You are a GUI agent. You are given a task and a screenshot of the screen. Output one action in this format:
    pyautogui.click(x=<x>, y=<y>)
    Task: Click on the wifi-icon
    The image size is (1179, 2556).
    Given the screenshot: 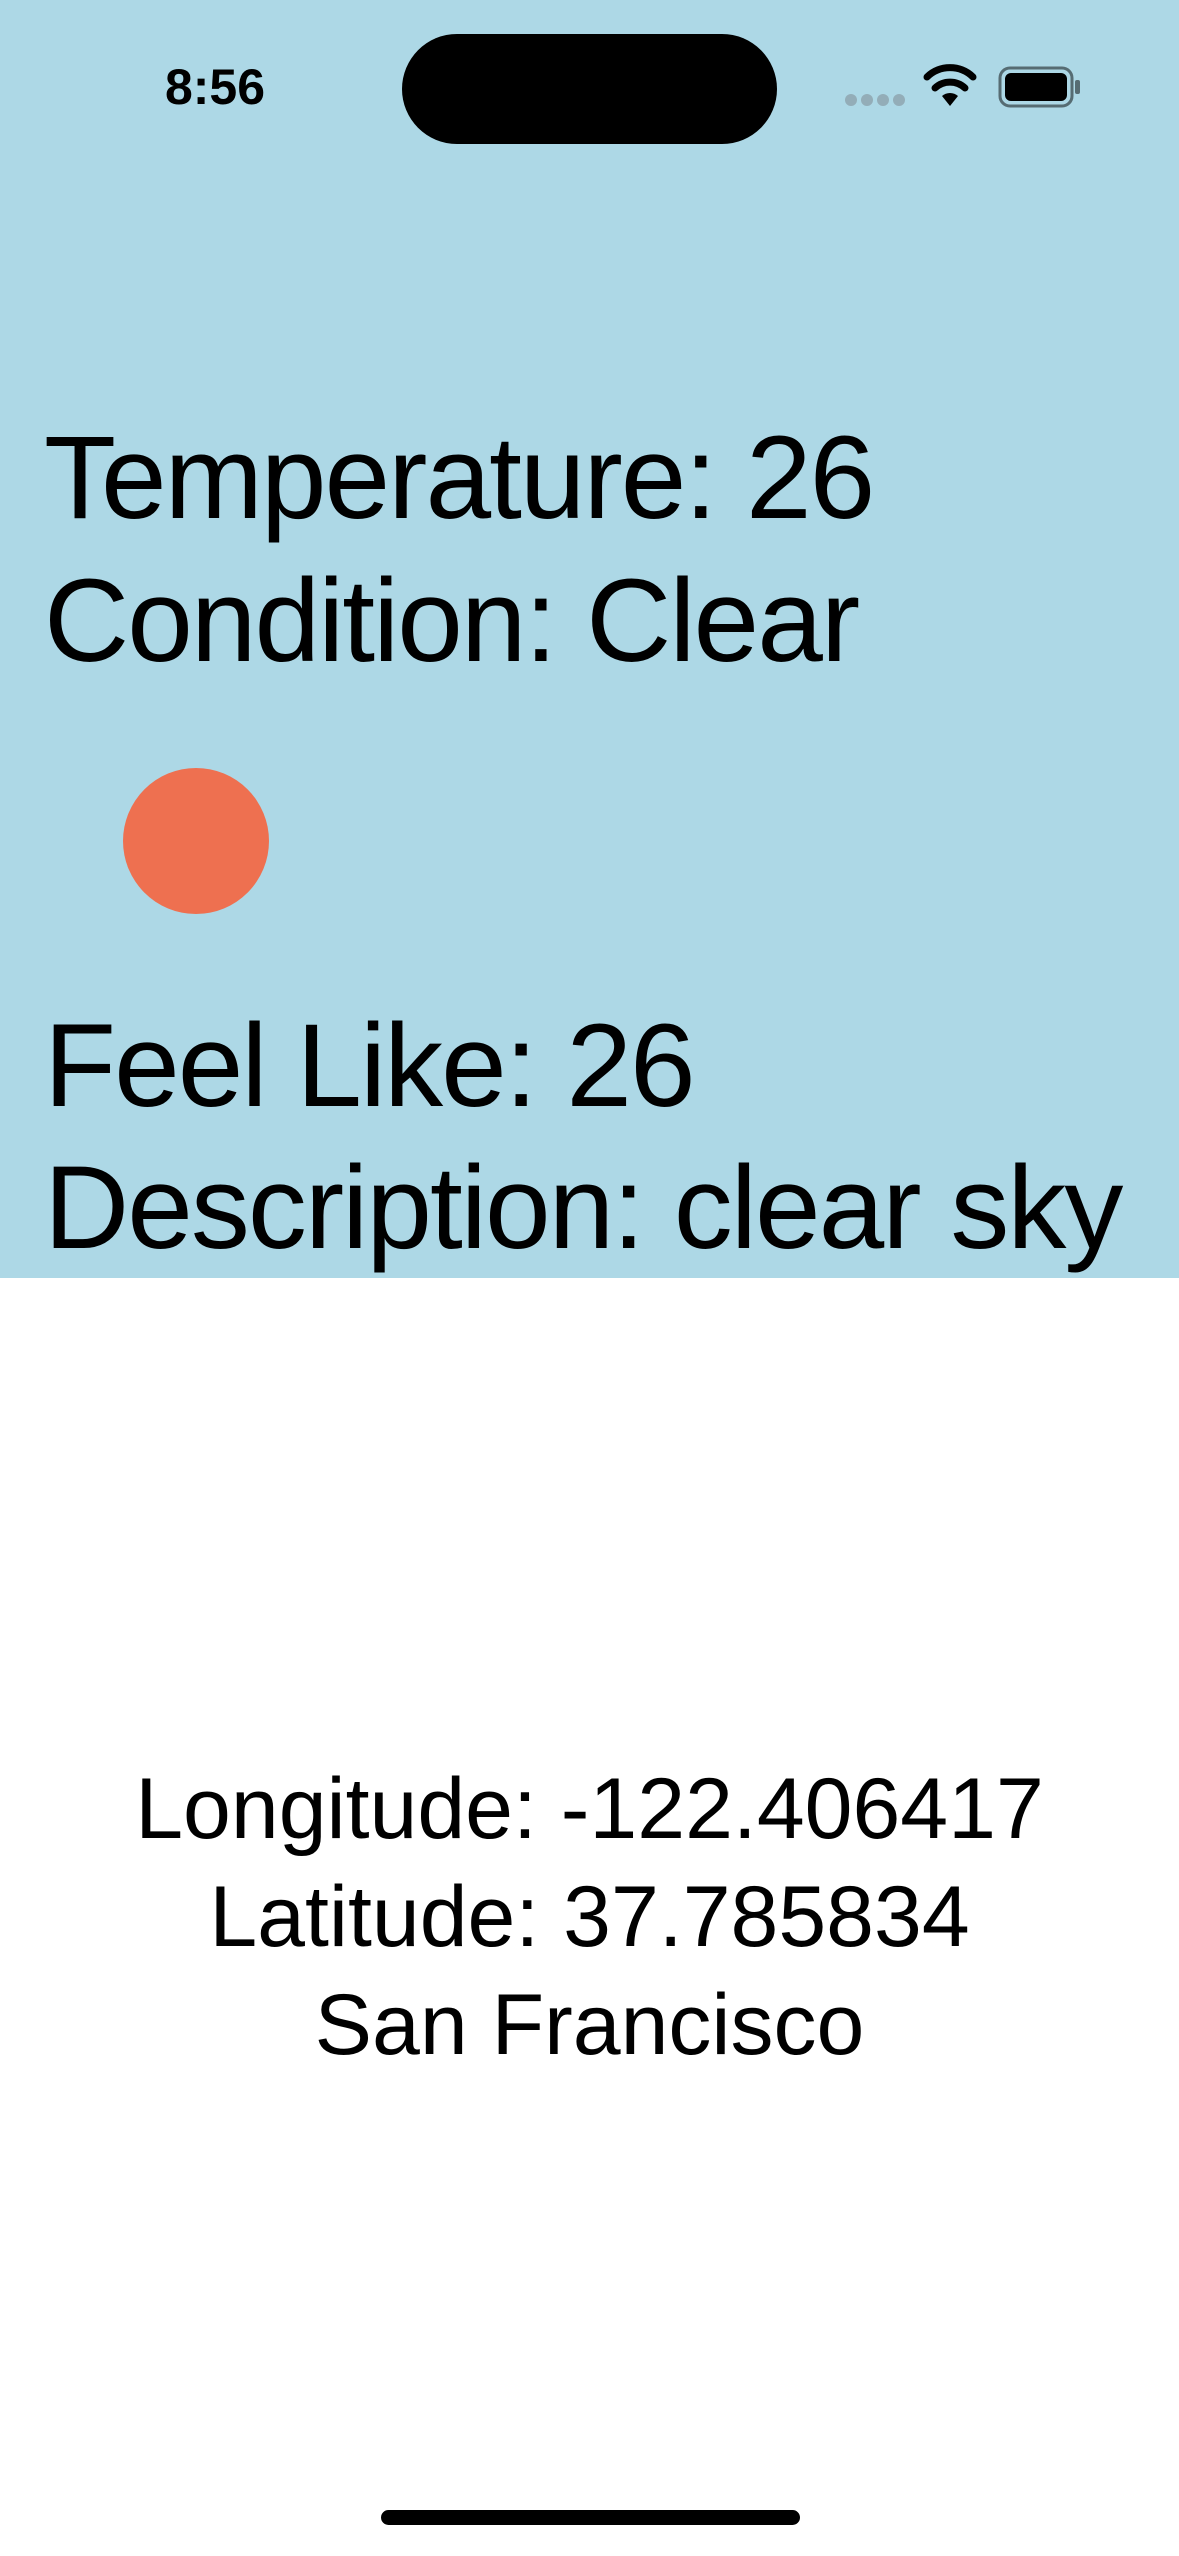 What is the action you would take?
    pyautogui.click(x=950, y=85)
    